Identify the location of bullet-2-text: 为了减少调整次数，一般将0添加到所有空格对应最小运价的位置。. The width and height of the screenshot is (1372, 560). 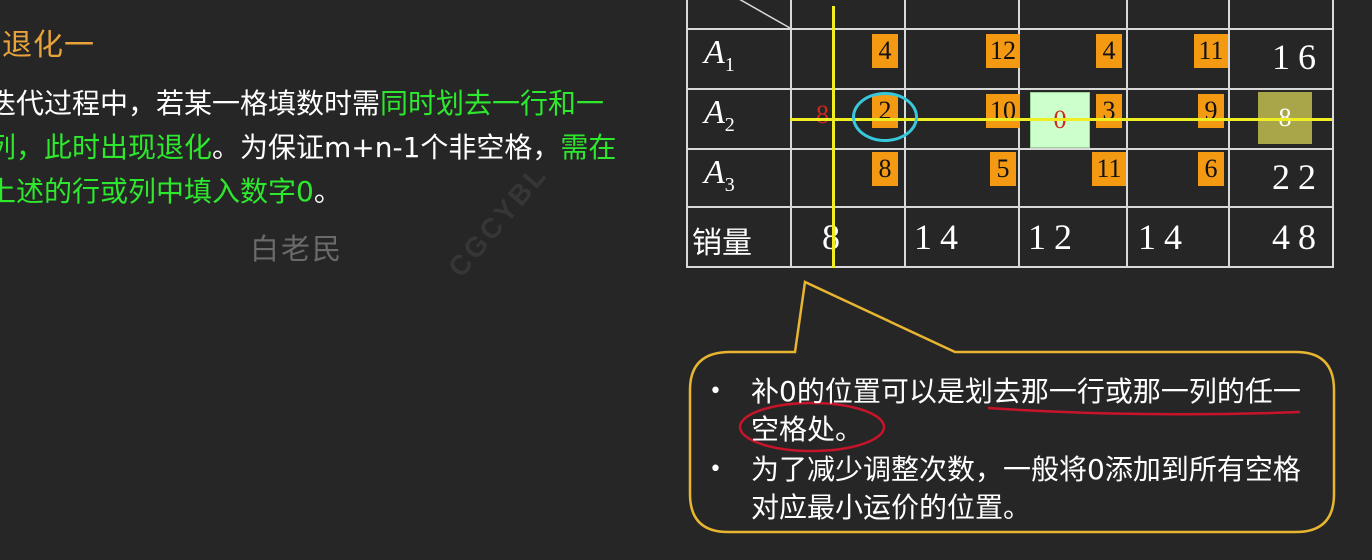
(1026, 488).